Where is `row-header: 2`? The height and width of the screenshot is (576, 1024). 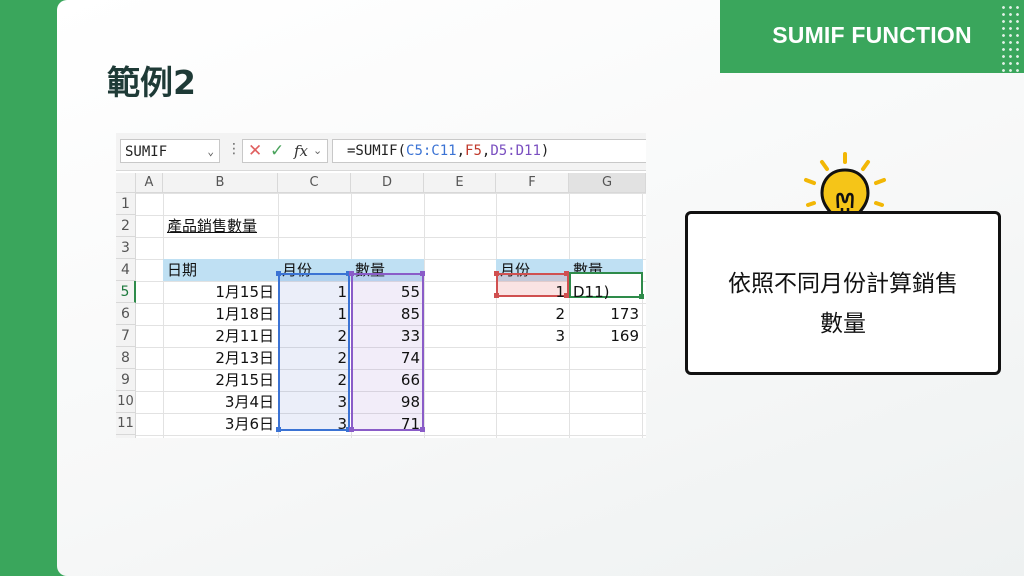
row-header: 2 is located at coordinates (126, 226).